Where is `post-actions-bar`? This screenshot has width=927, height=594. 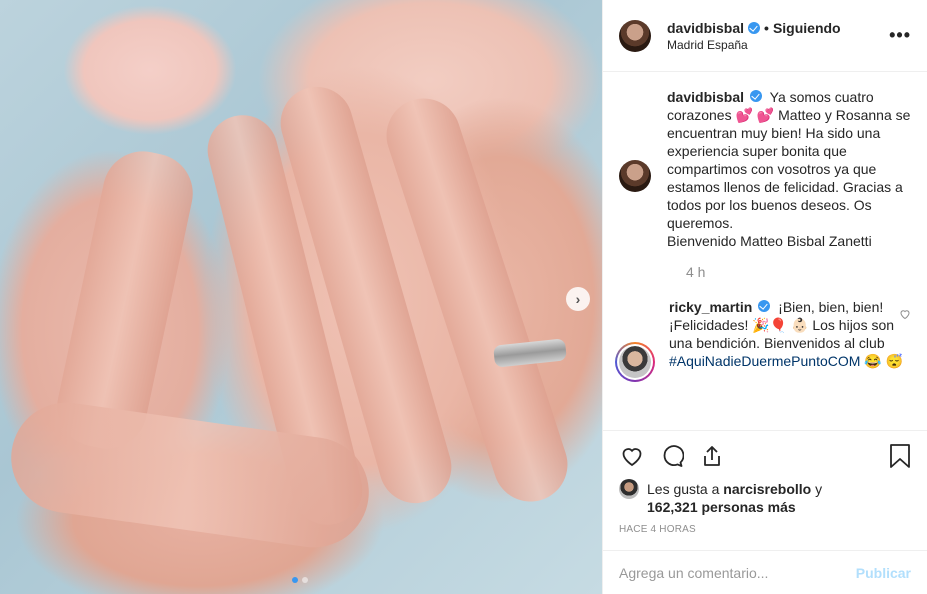
post-actions-bar is located at coordinates (765, 455).